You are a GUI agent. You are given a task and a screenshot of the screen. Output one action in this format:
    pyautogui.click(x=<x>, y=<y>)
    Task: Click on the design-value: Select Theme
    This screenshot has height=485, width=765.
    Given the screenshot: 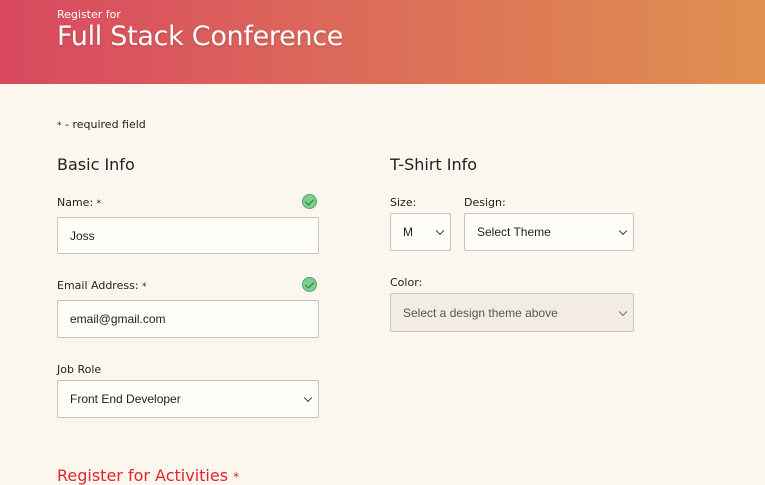 What is the action you would take?
    pyautogui.click(x=514, y=232)
    